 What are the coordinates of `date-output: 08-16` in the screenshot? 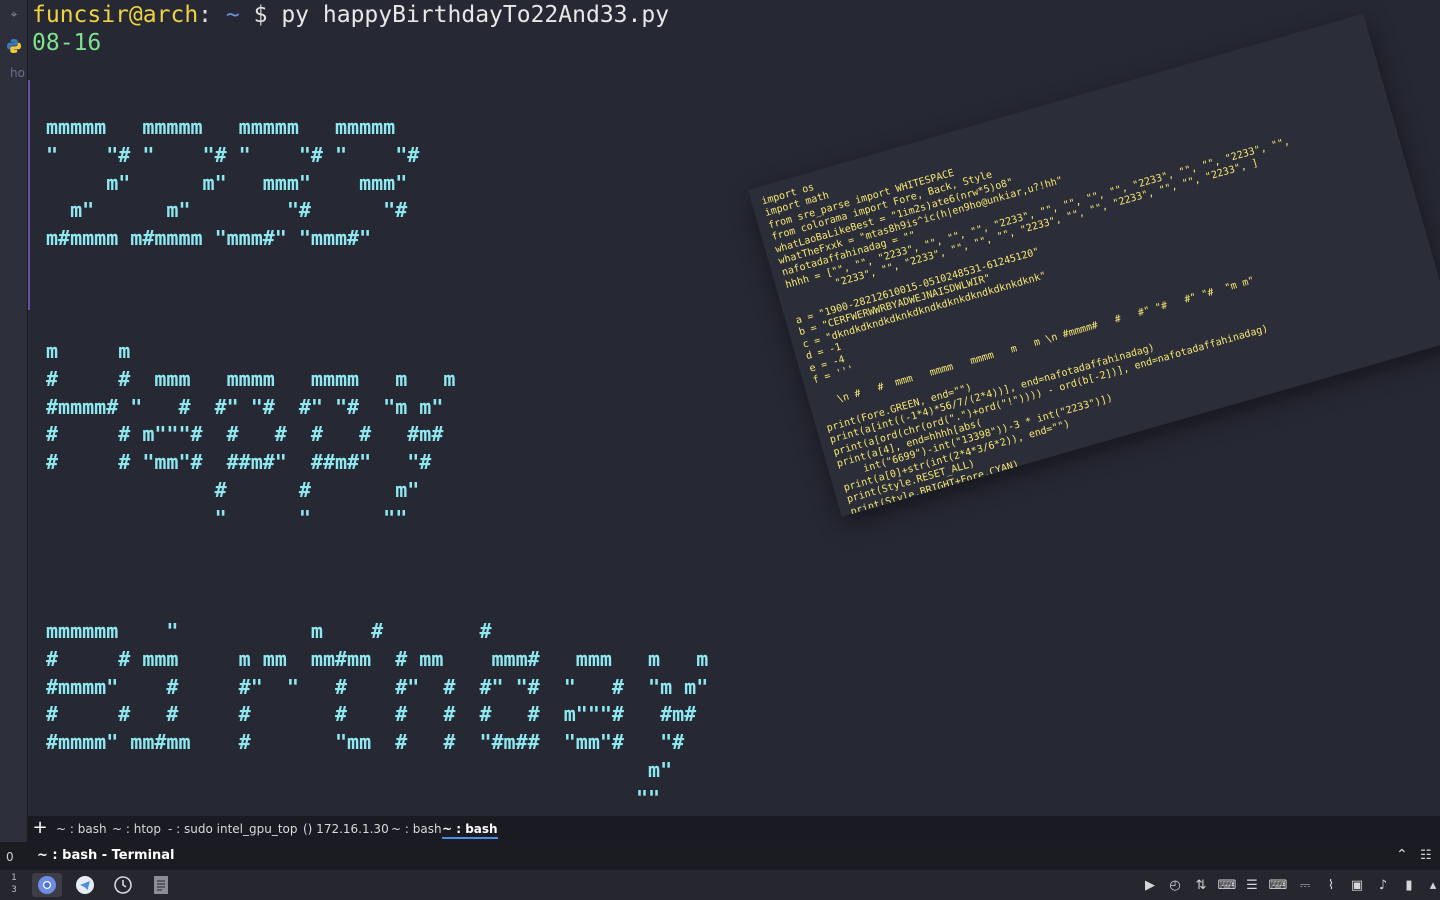 It's located at (67, 43).